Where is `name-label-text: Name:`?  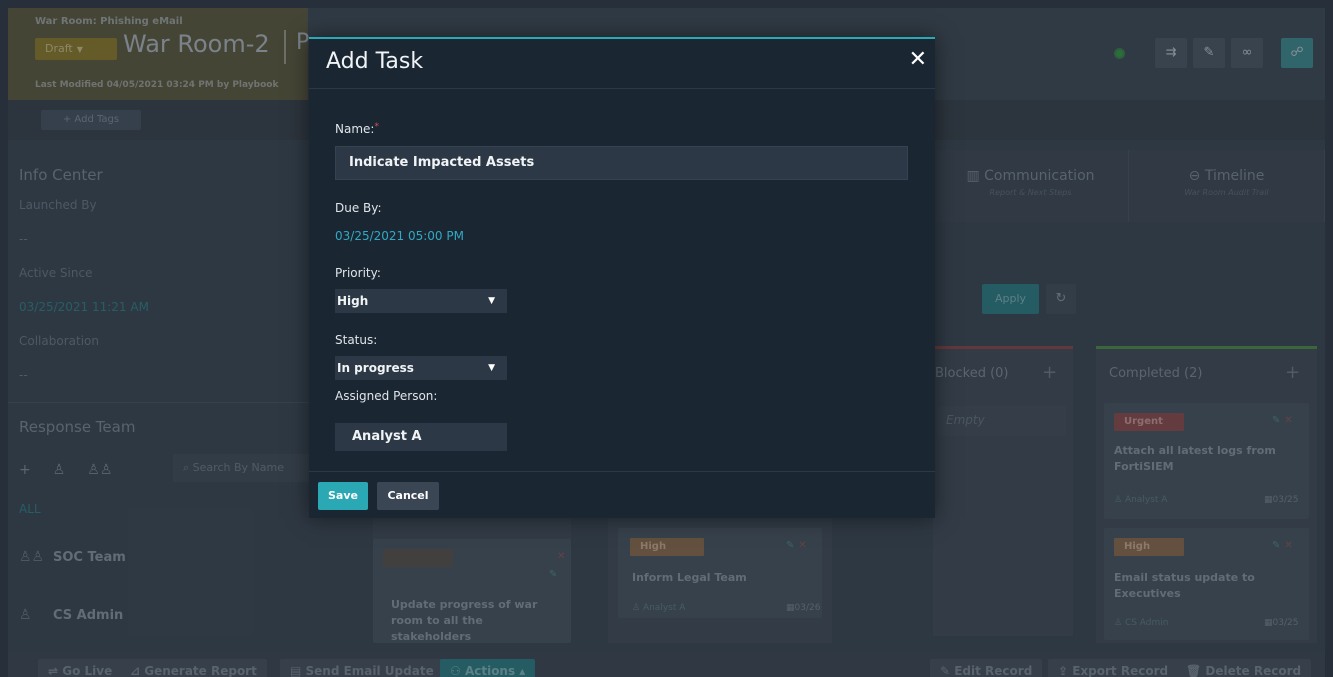 name-label-text: Name: is located at coordinates (355, 129).